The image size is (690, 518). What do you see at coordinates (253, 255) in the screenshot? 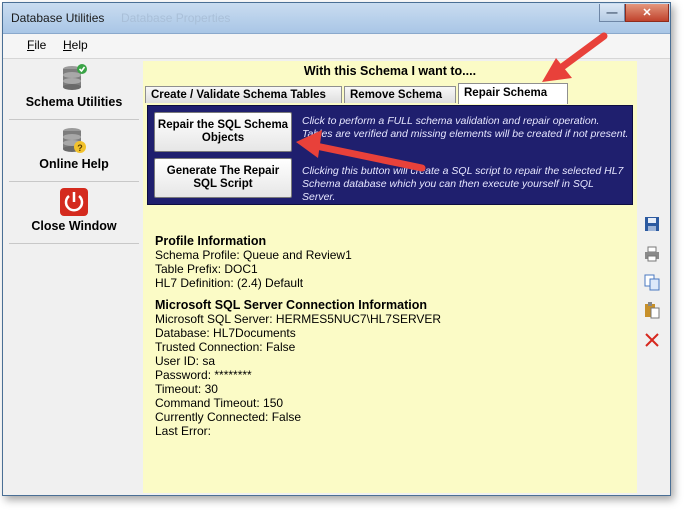
I see `profile-line: Schema Profile: Queue and Review1` at bounding box center [253, 255].